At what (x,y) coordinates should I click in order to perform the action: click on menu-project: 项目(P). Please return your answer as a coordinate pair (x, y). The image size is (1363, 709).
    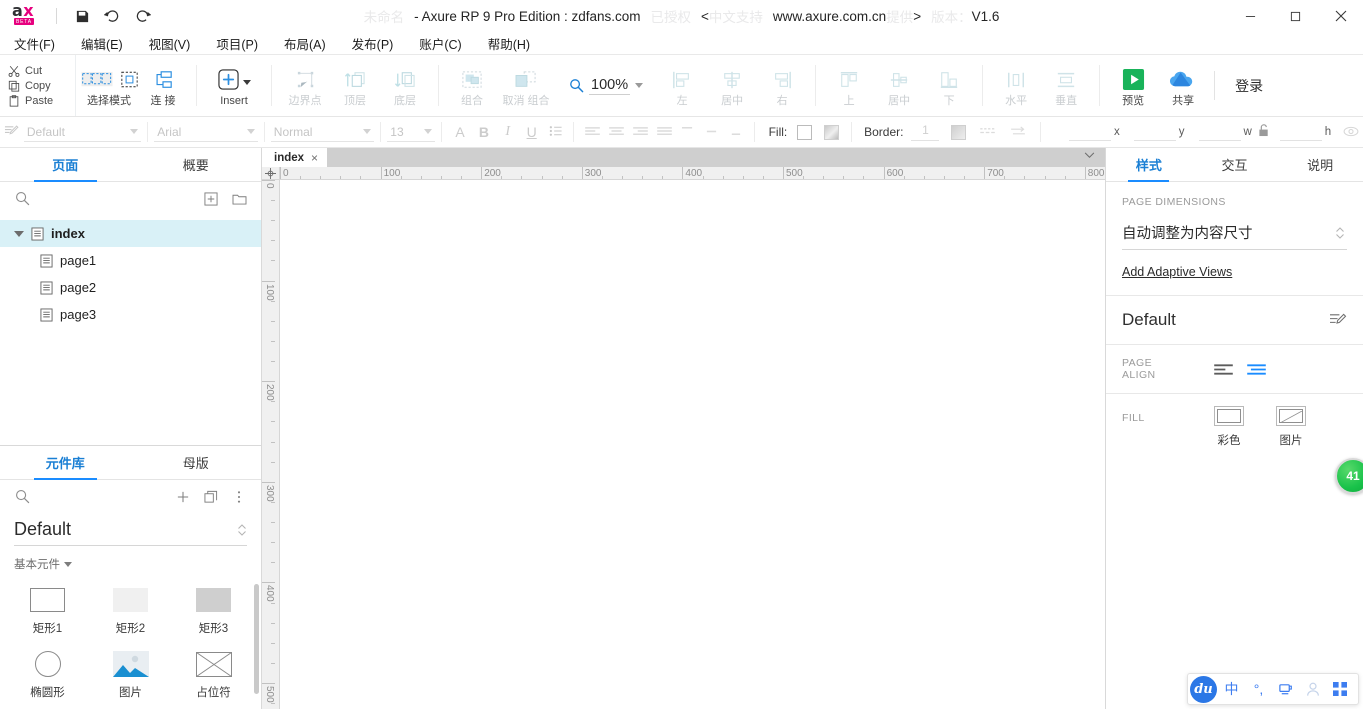
    Looking at the image, I should click on (243, 43).